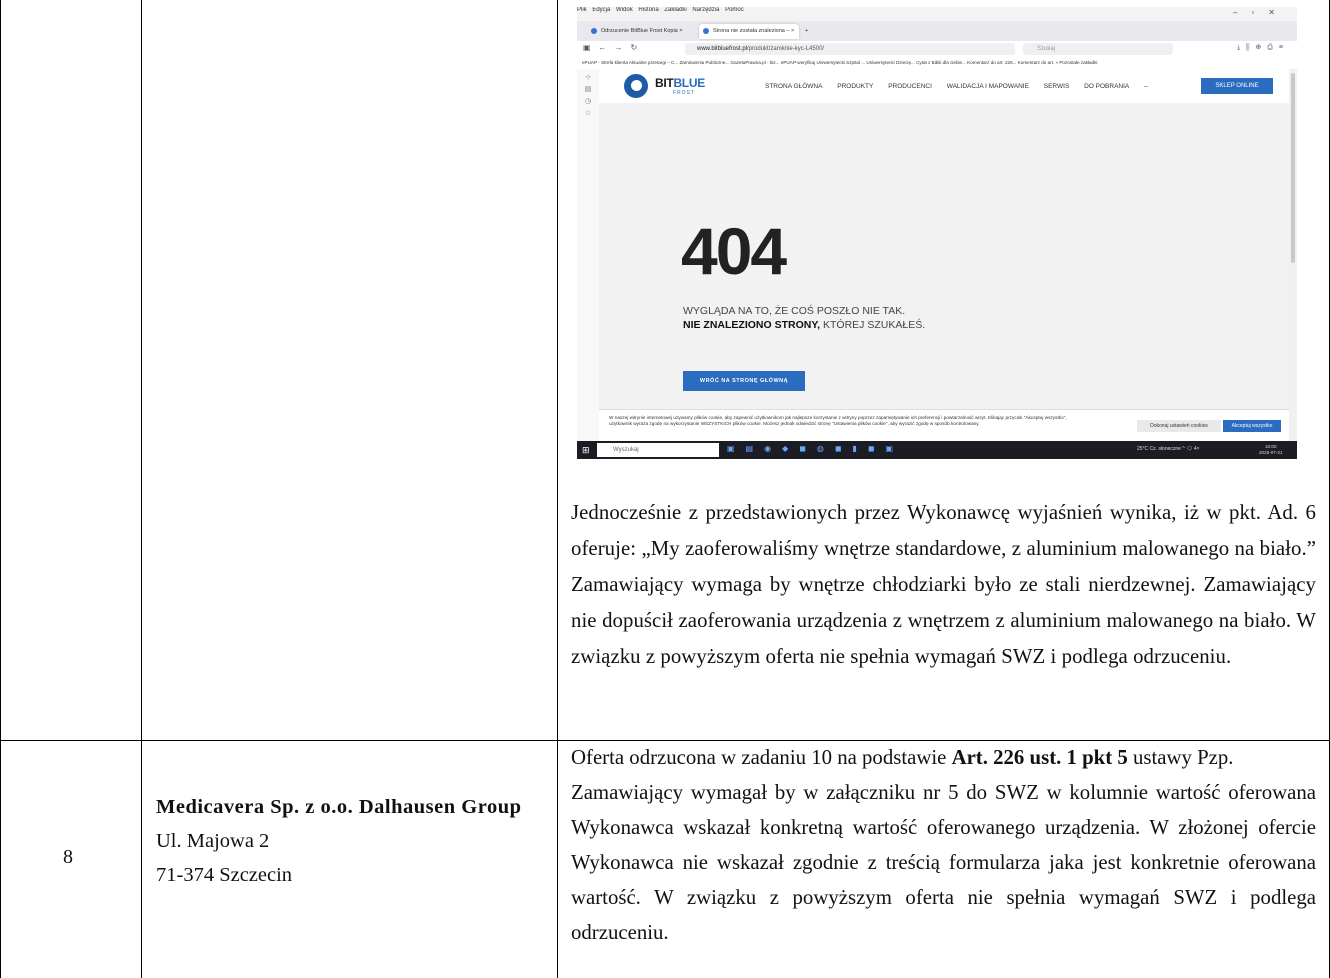 Image resolution: width=1330 pixels, height=978 pixels. What do you see at coordinates (744, 381) in the screenshot?
I see `back-home-button: WRÓĆ NA STRONĘ GŁÓWNĄ` at bounding box center [744, 381].